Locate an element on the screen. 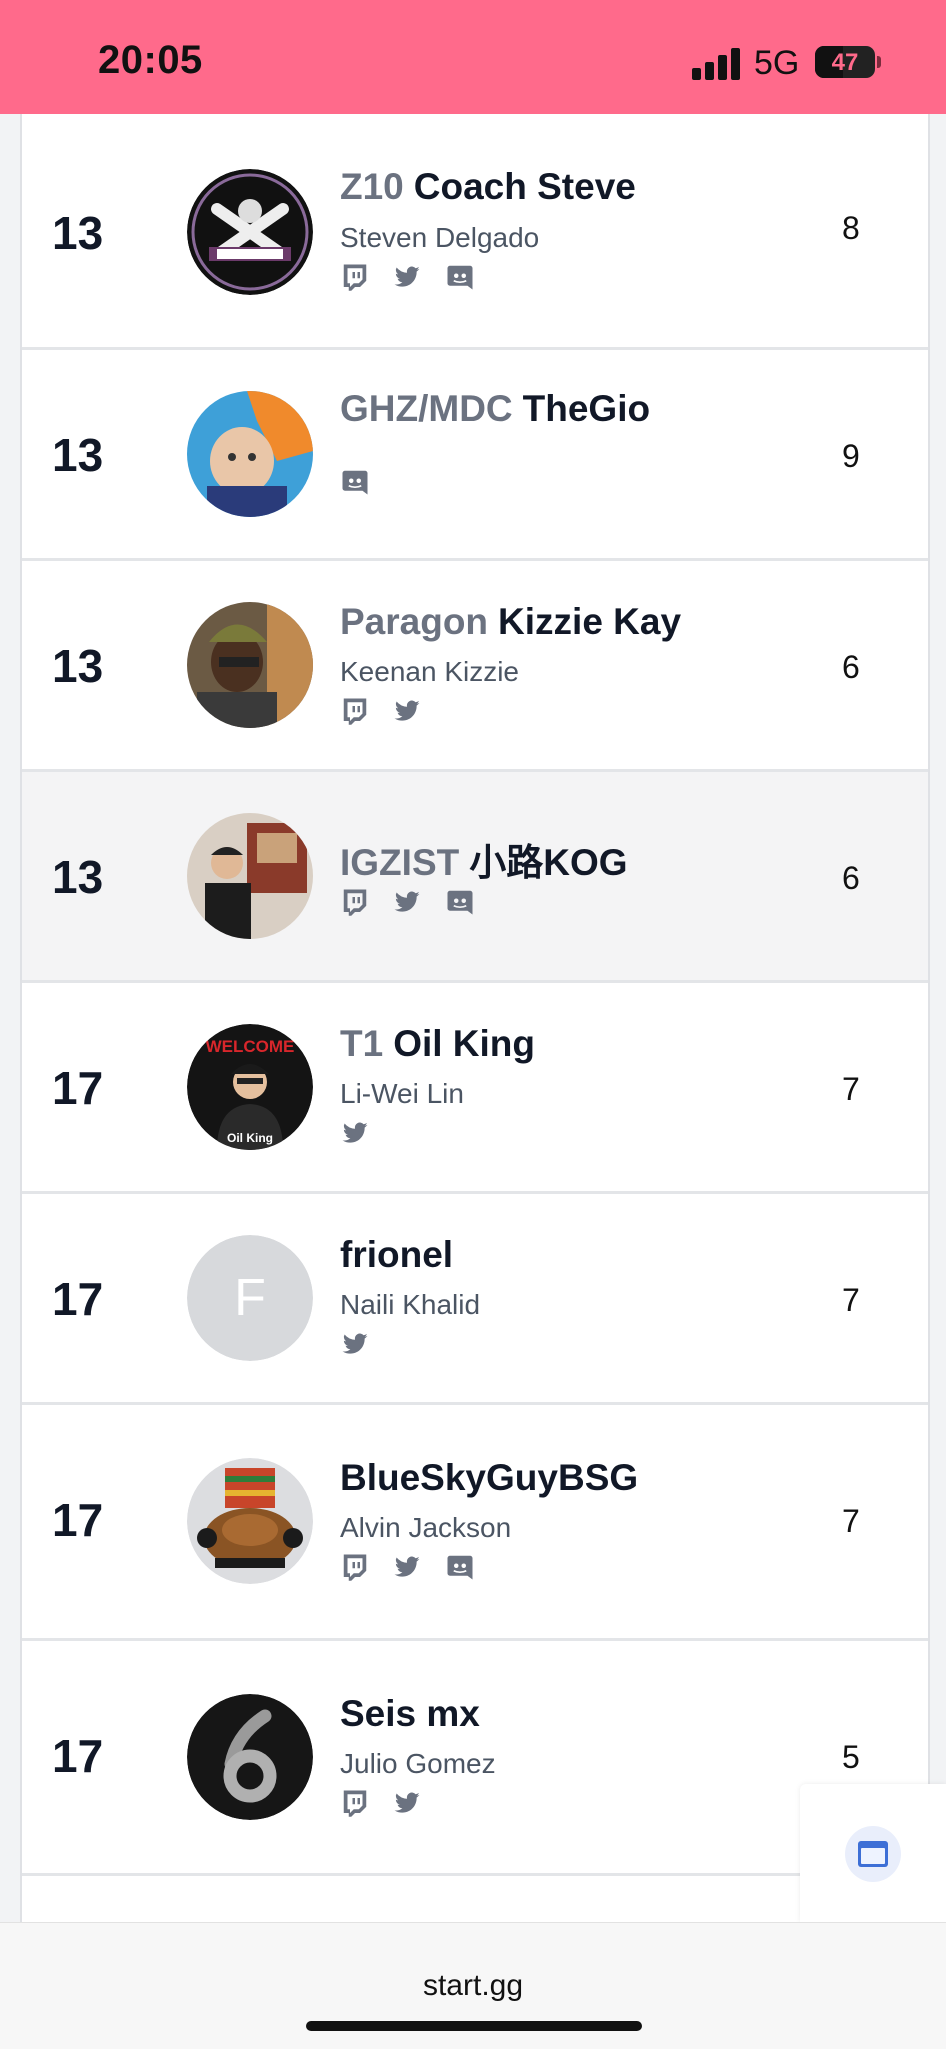  standings-row: 13 Z10 Coach Steve Steven Delgado 8 is located at coordinates (475, 232).